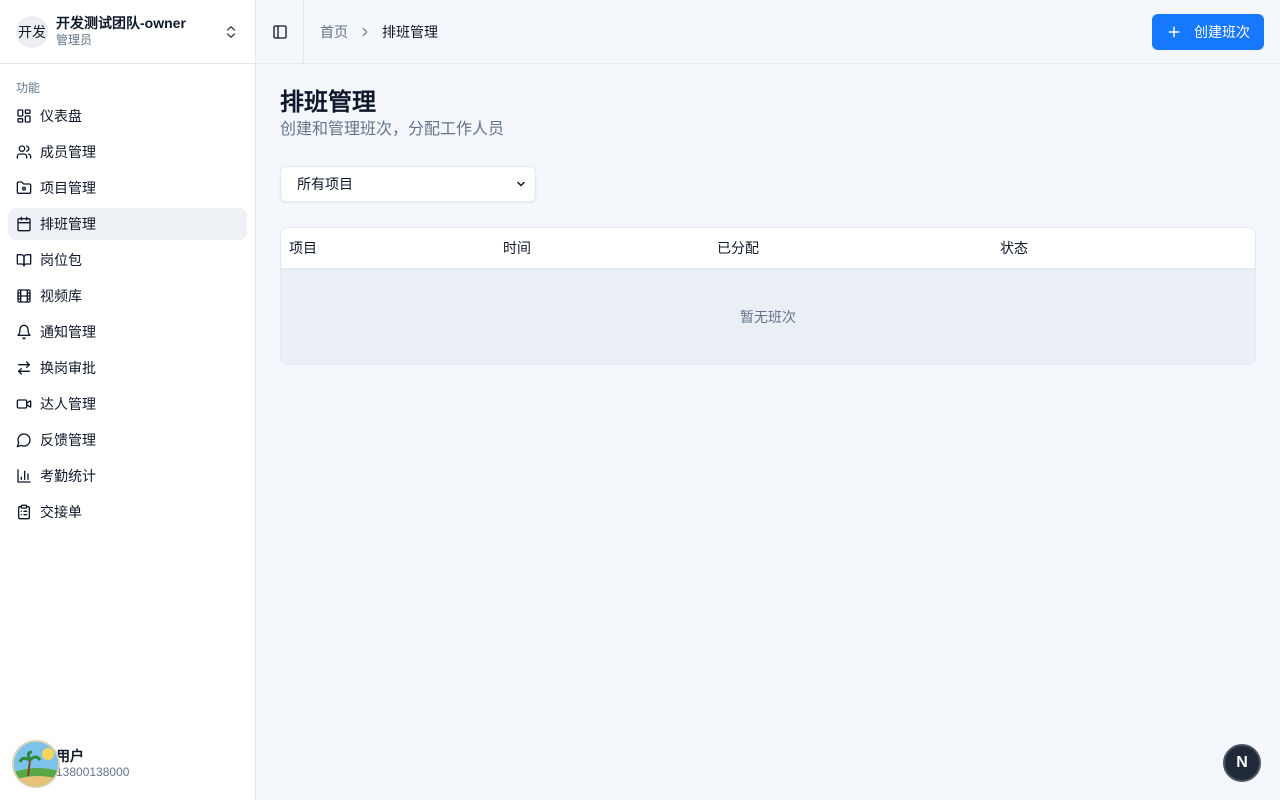 The image size is (1280, 800). Describe the element at coordinates (68, 404) in the screenshot. I see `sidebar-item-label: 达人管理` at that location.